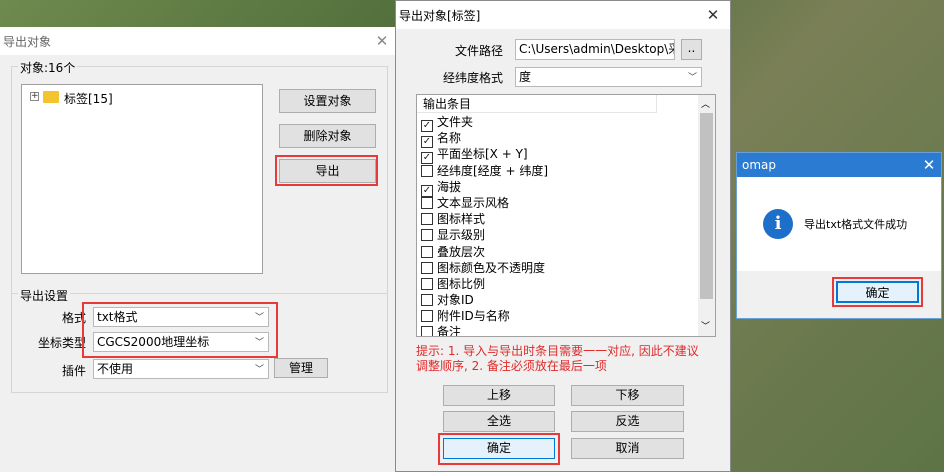 This screenshot has height=472, width=944. Describe the element at coordinates (558, 330) in the screenshot. I see `list-item: 备注` at that location.